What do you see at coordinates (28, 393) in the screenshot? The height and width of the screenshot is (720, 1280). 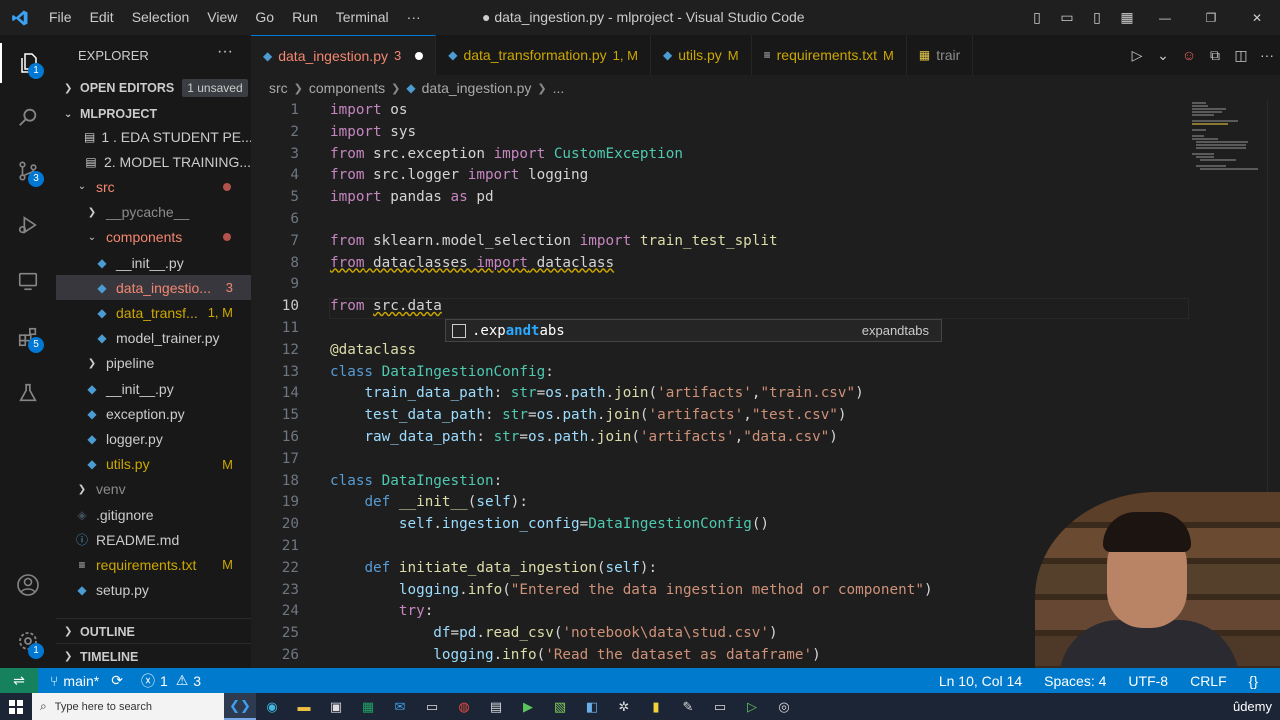 I see `testing-icon` at bounding box center [28, 393].